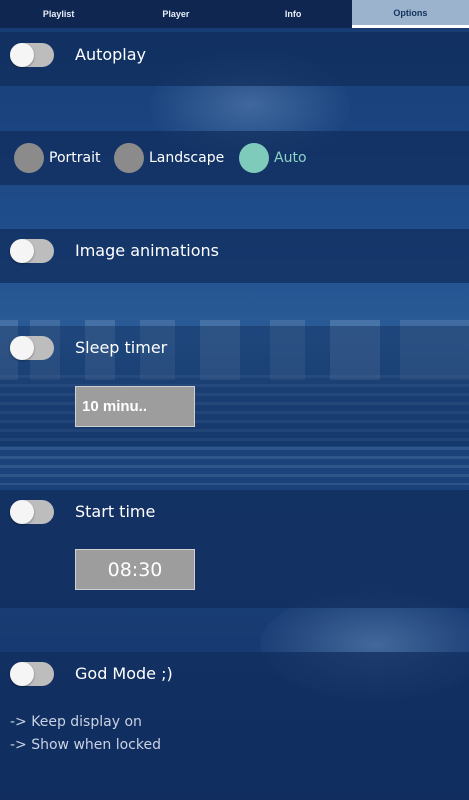  I want to click on sleep-timer-toggle, so click(32, 348).